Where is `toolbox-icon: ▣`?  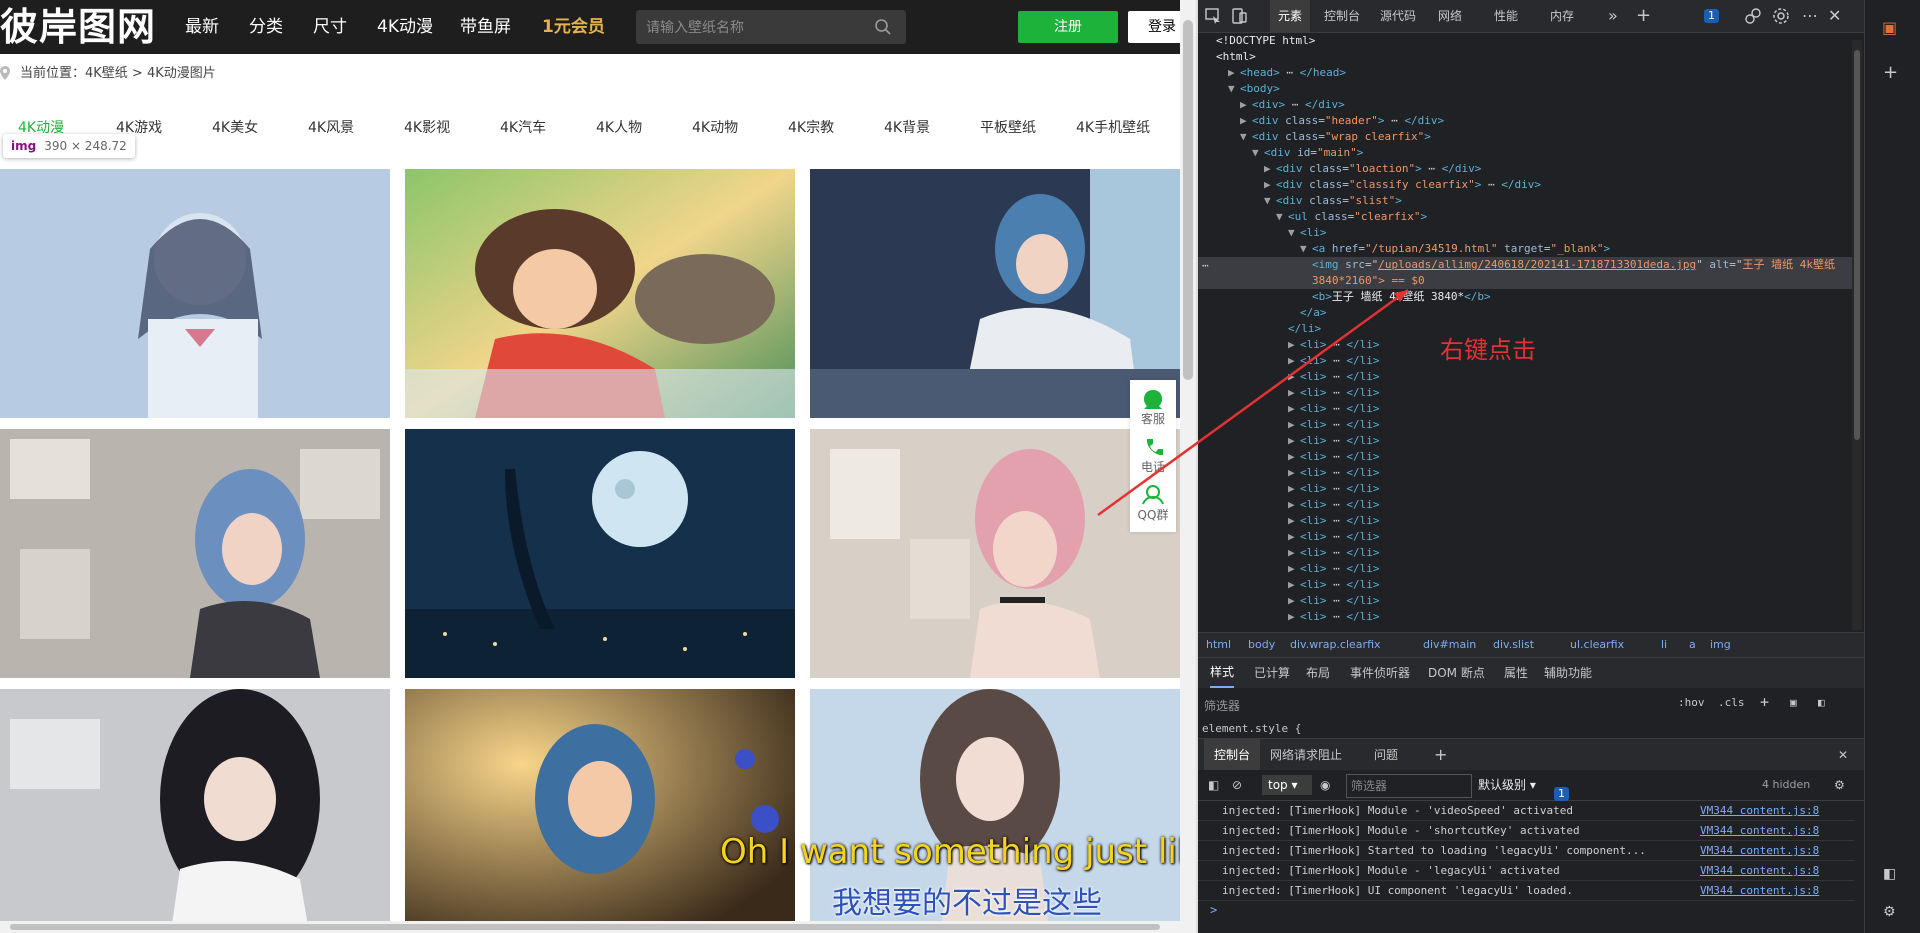
toolbox-icon: ▣ is located at coordinates (1889, 27).